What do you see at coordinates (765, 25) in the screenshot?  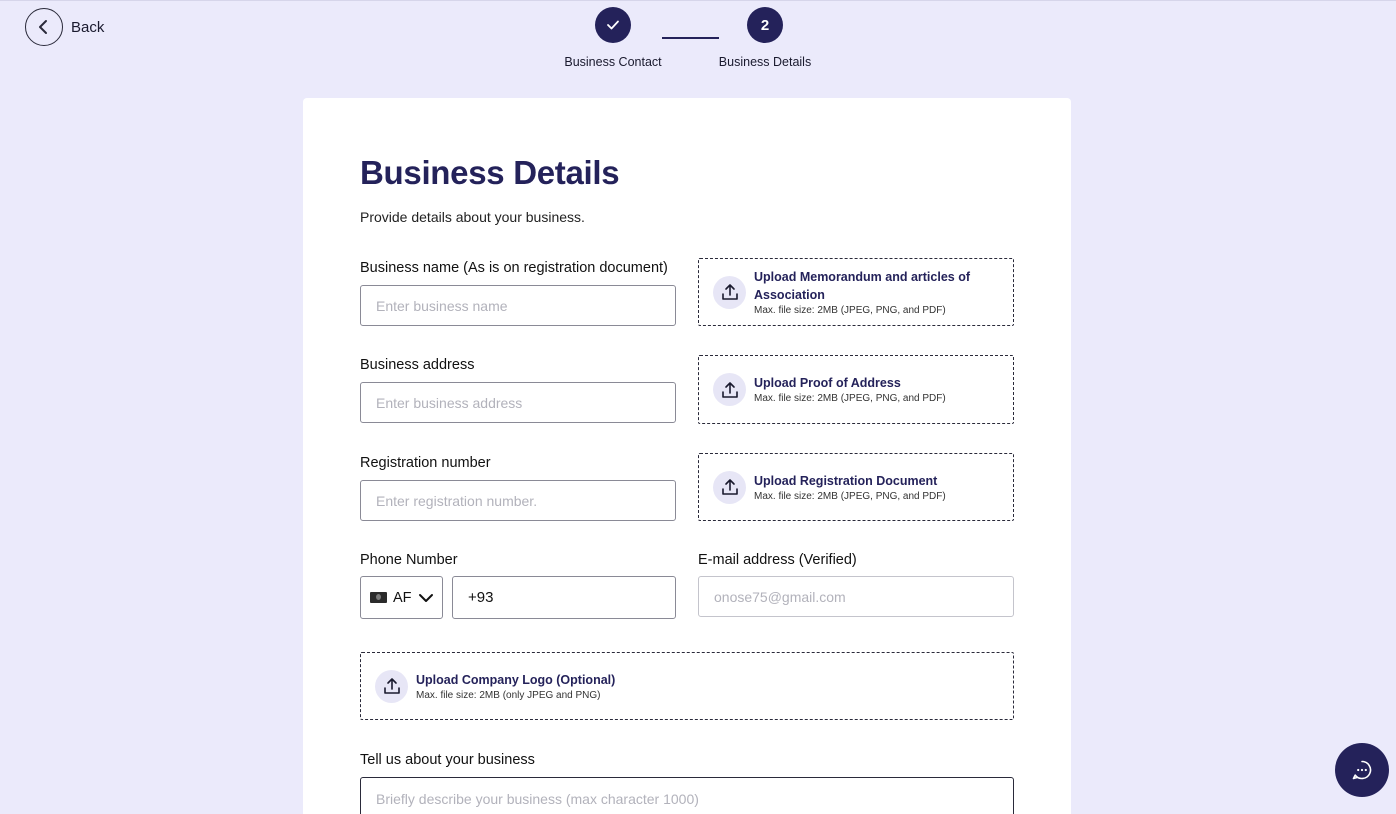 I see `step-2-indicator: 2` at bounding box center [765, 25].